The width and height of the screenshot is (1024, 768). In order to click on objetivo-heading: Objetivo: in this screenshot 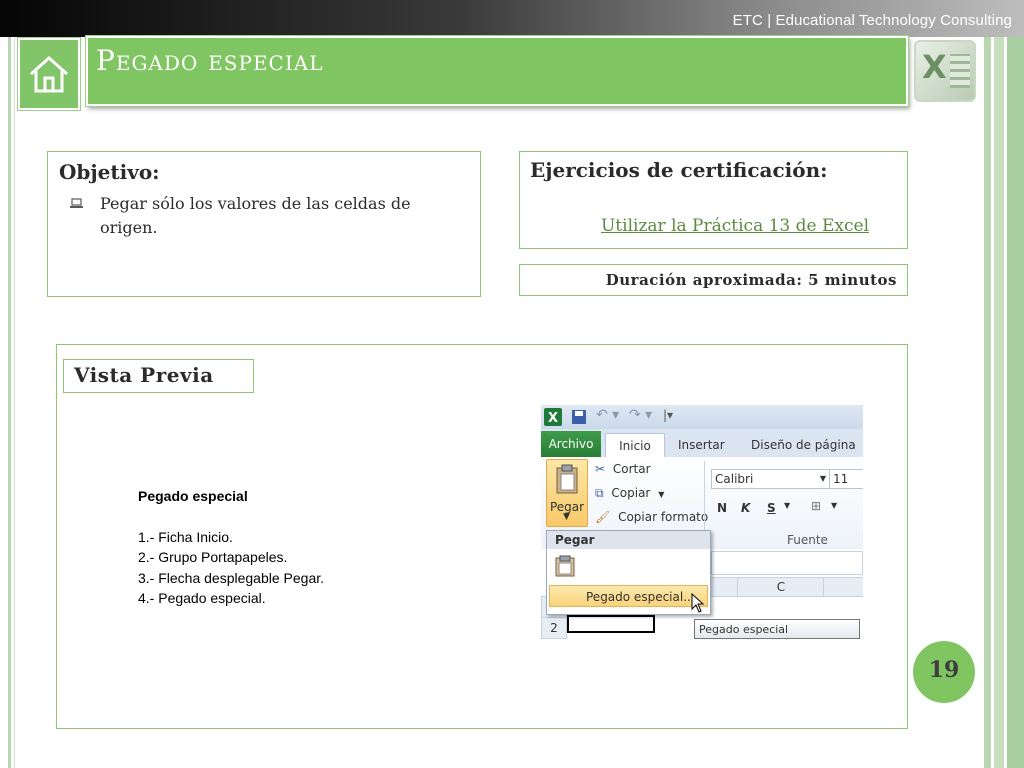, I will do `click(109, 172)`.